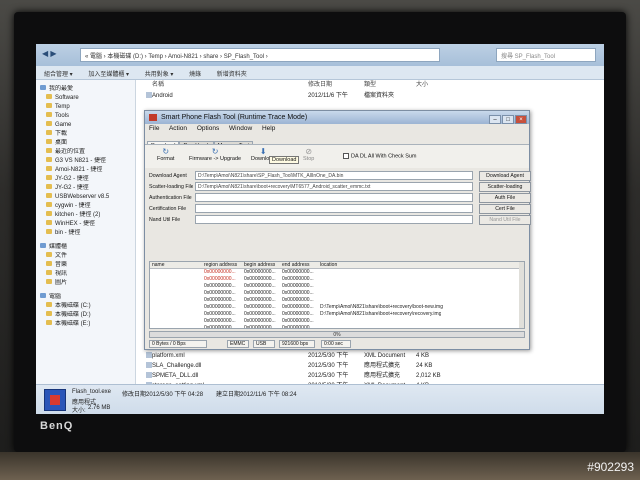  I want to click on column-type: 類型, so click(370, 85).